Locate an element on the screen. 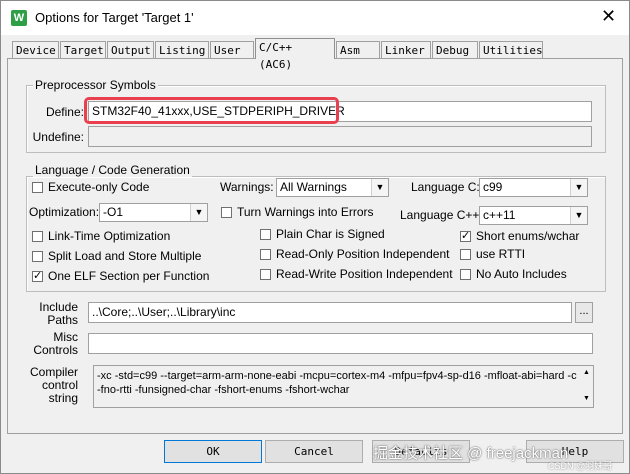  tab-output: Output is located at coordinates (130, 49).